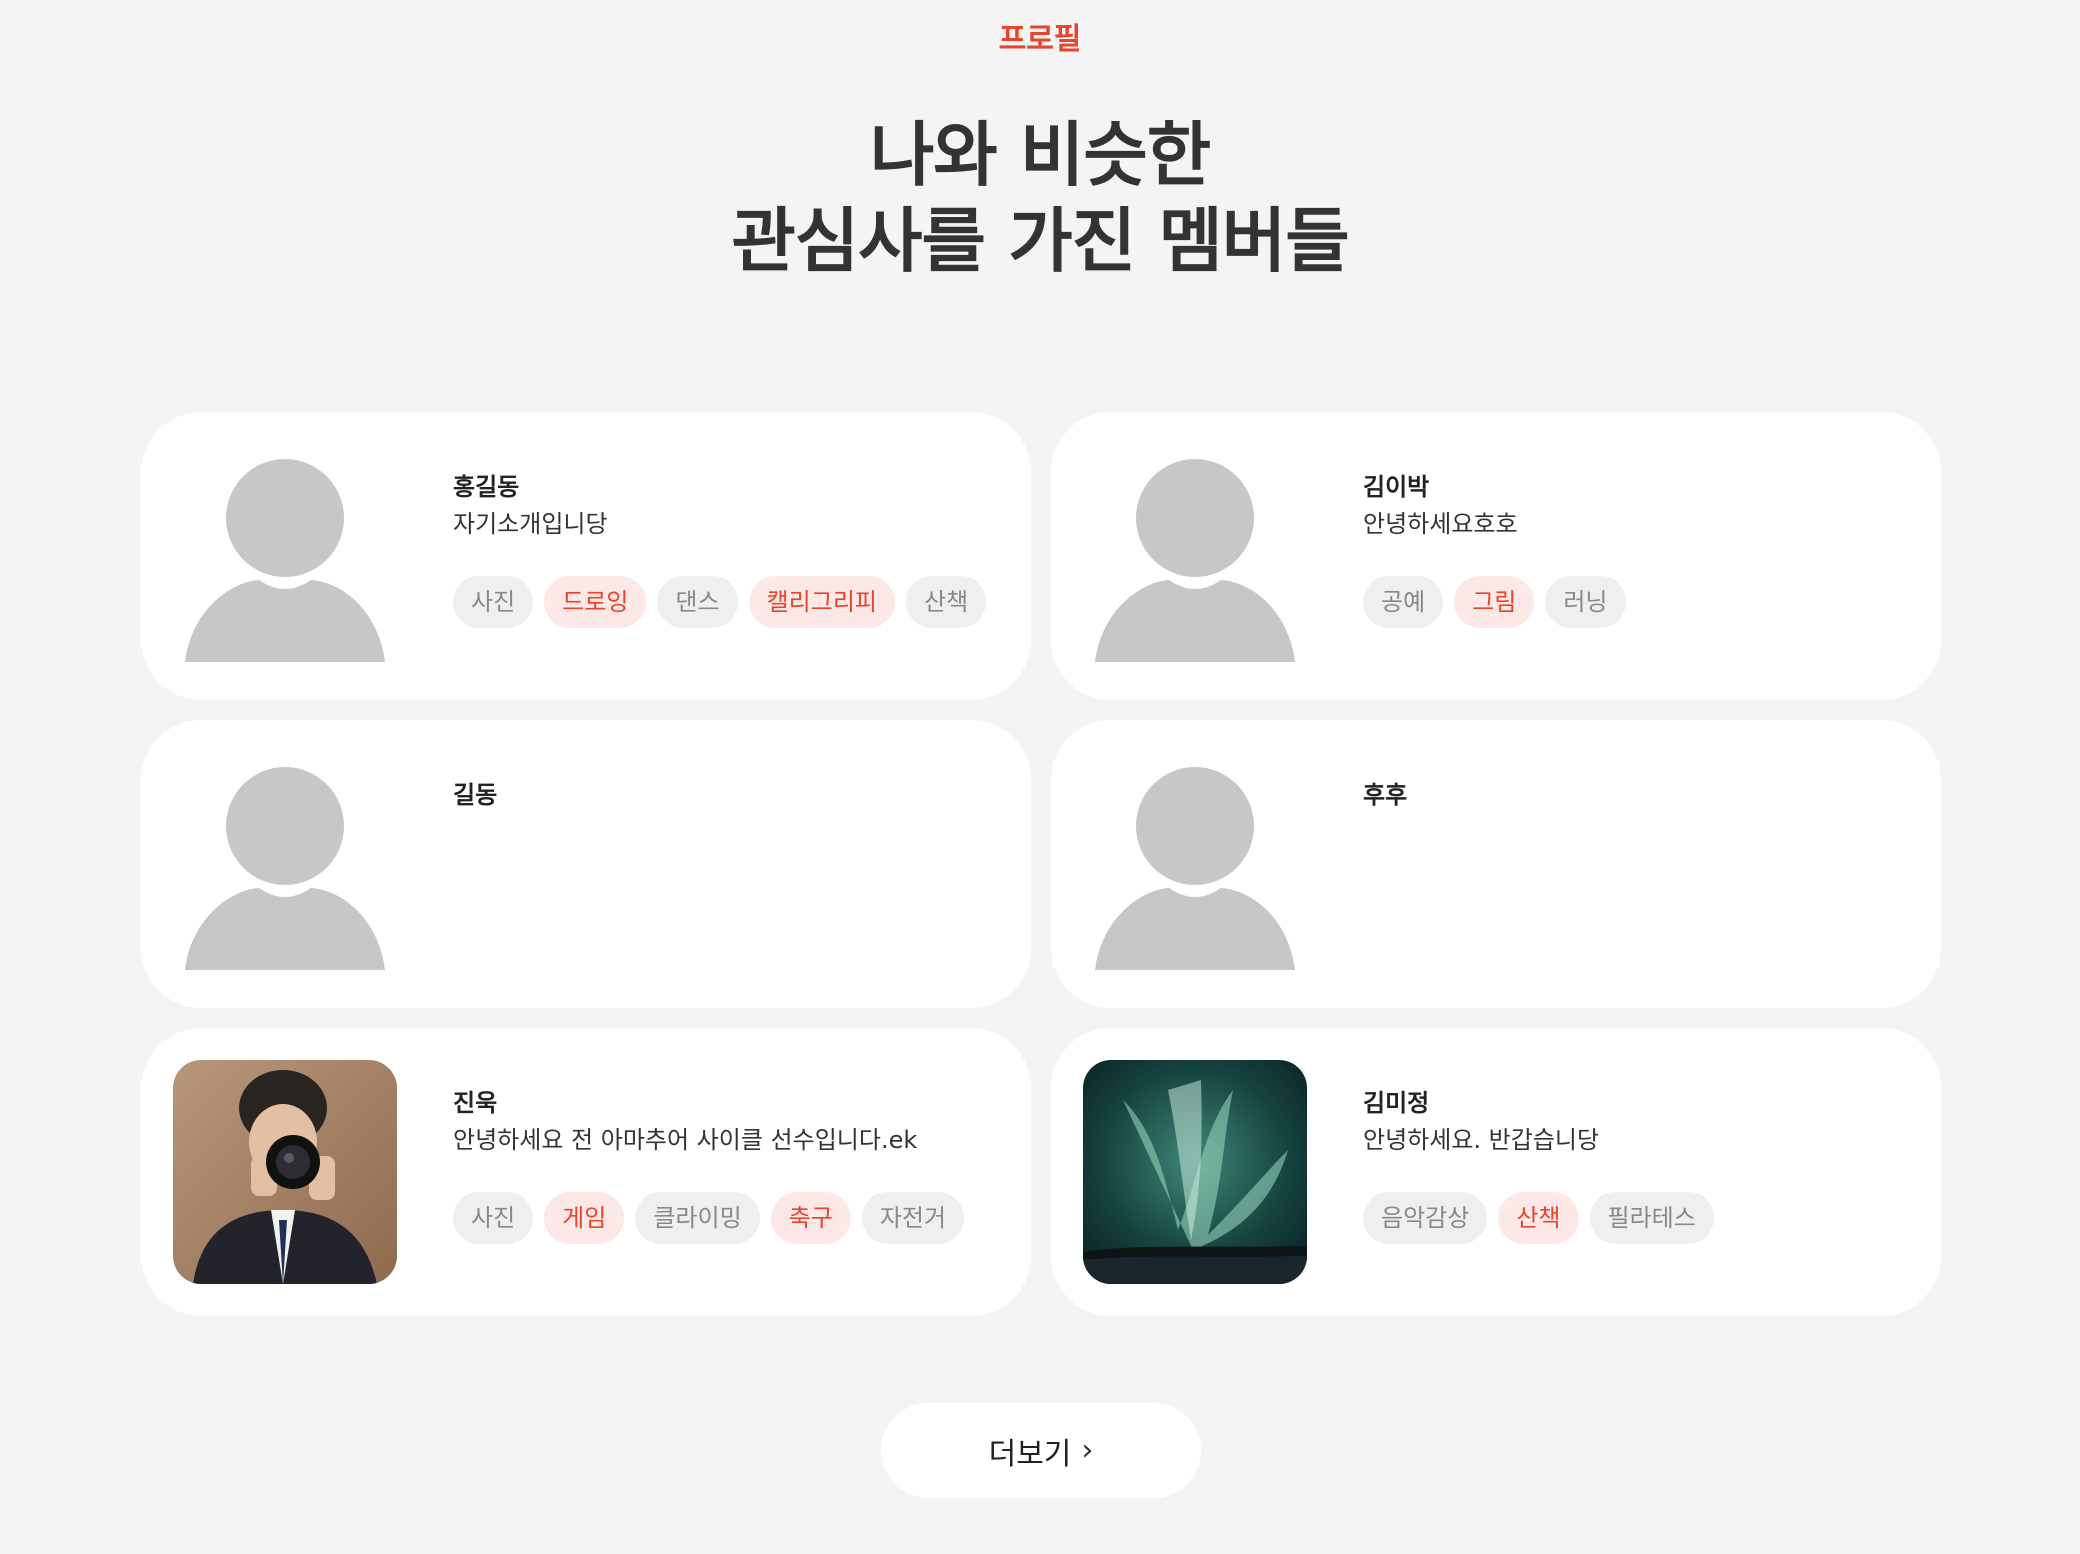 The width and height of the screenshot is (2080, 1554). Describe the element at coordinates (1643, 549) in the screenshot. I see `member-info: 김이박안녕하세요호호공예 그림 러닝` at that location.